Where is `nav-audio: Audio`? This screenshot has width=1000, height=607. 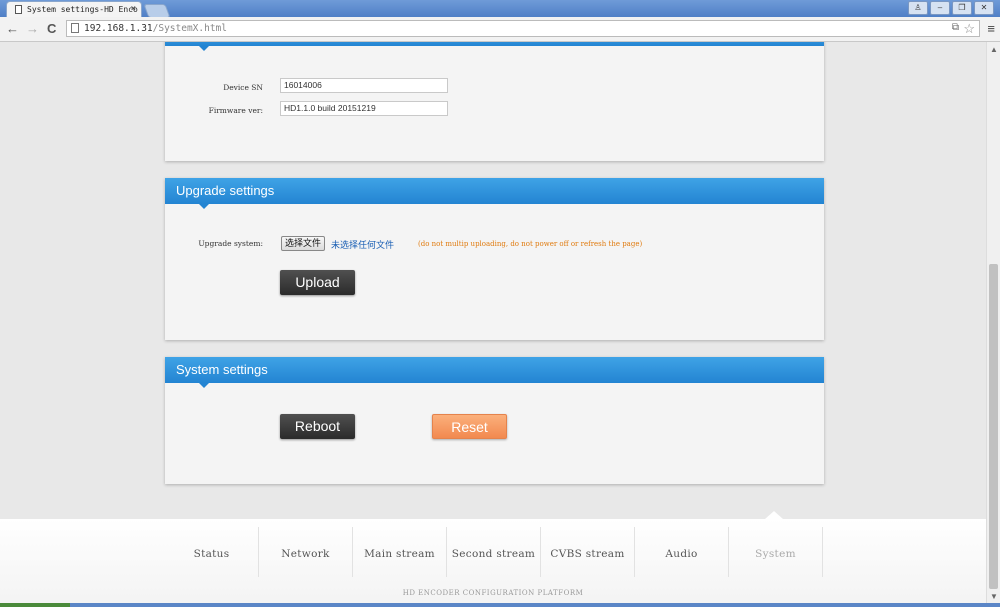
nav-audio: Audio is located at coordinates (682, 552).